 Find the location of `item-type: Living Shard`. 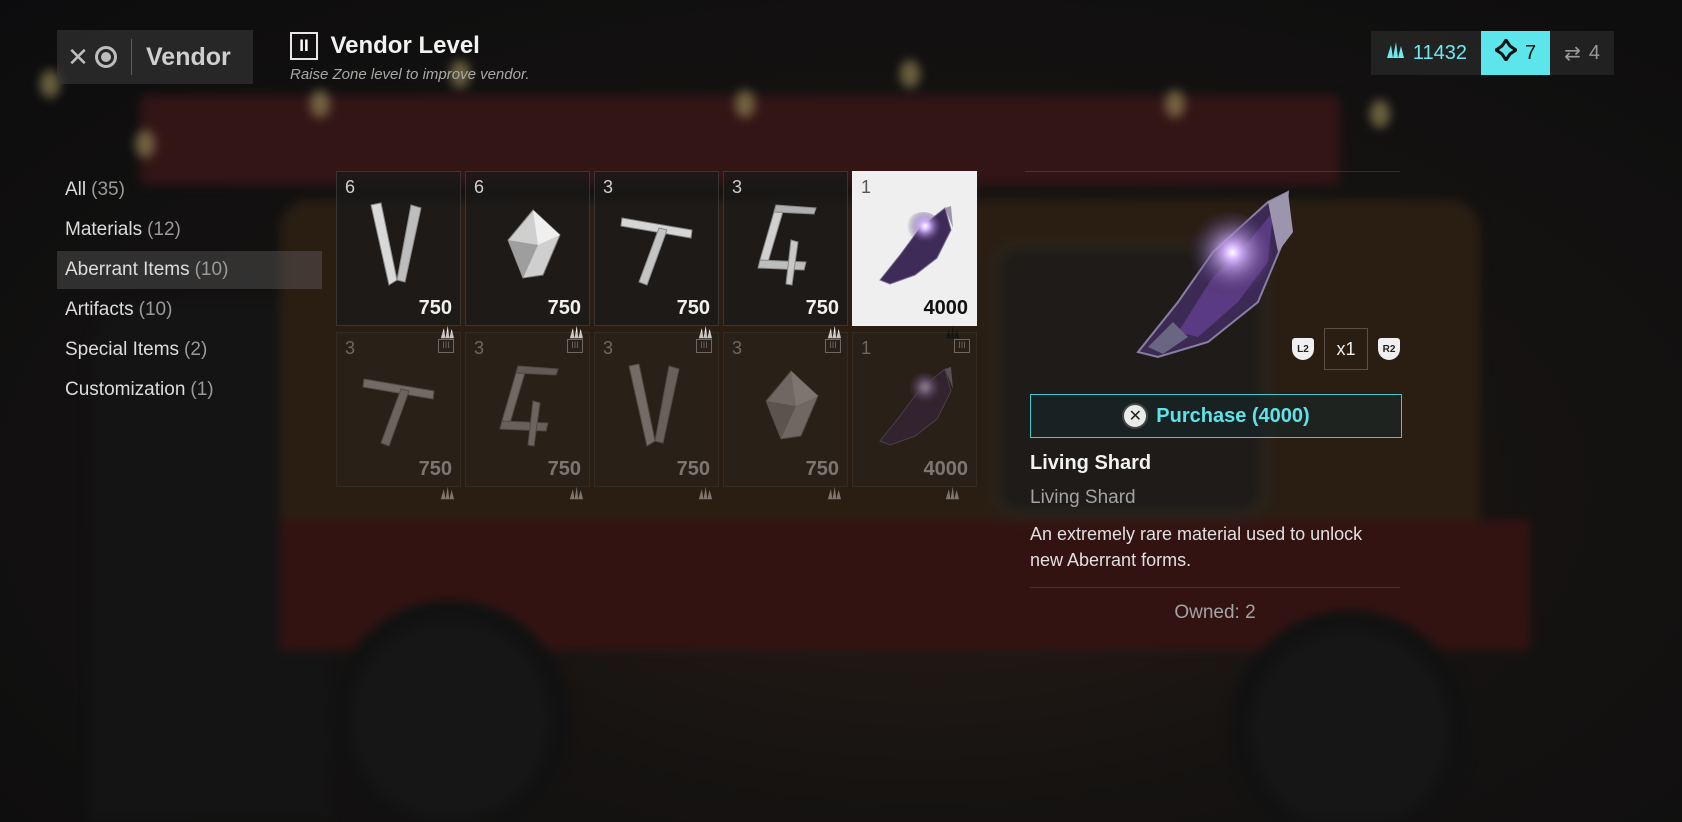

item-type: Living Shard is located at coordinates (1083, 497).